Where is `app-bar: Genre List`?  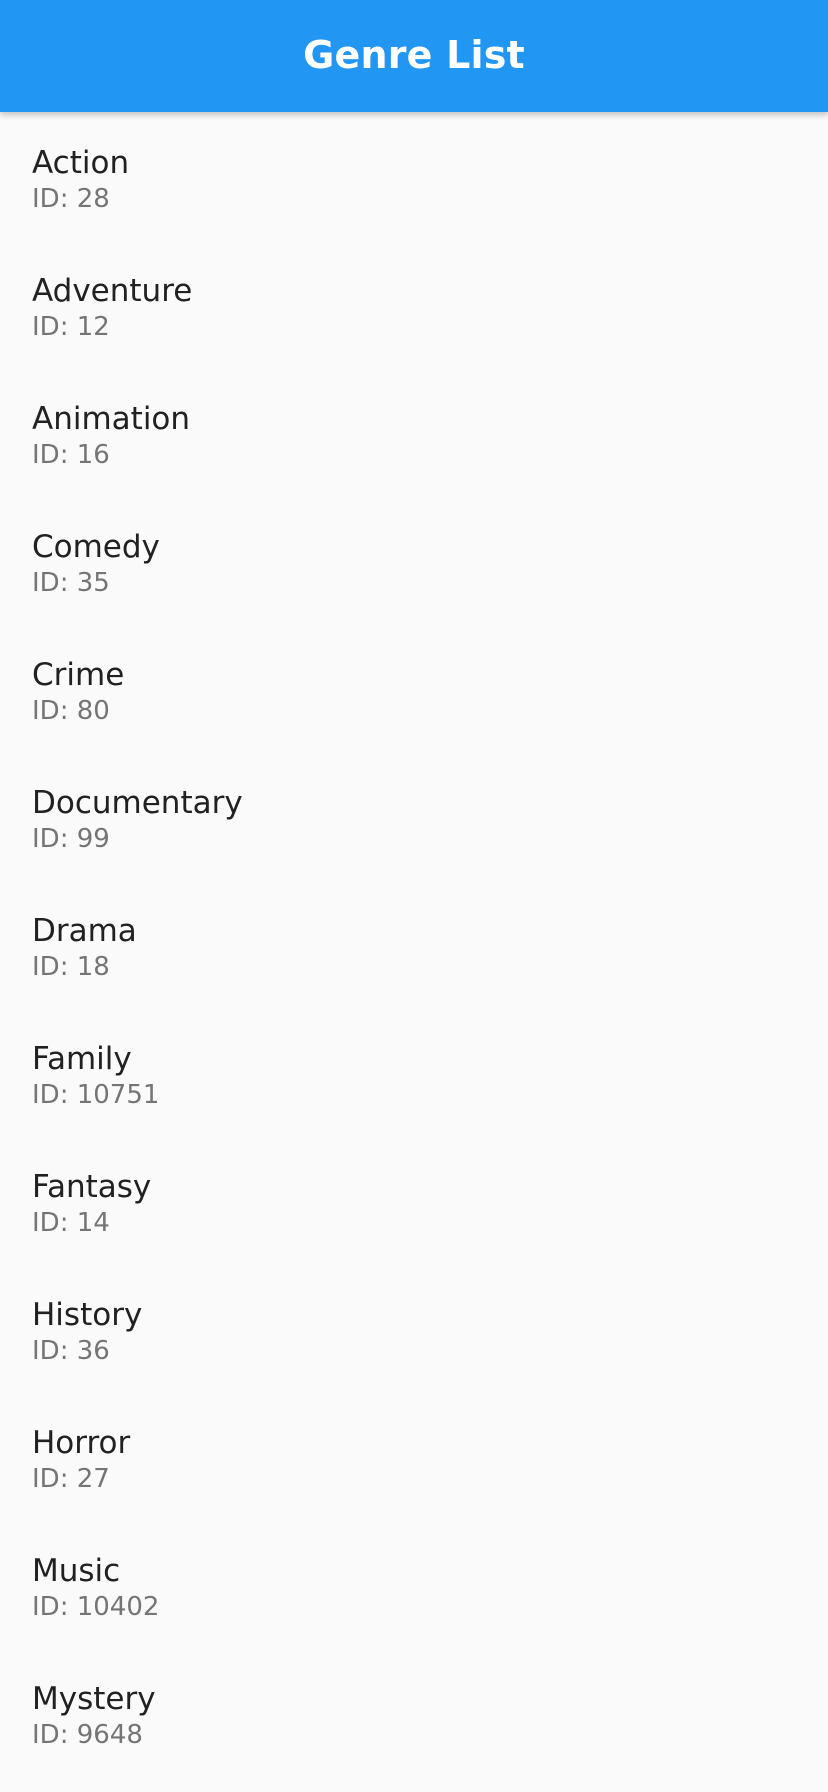 app-bar: Genre List is located at coordinates (414, 56).